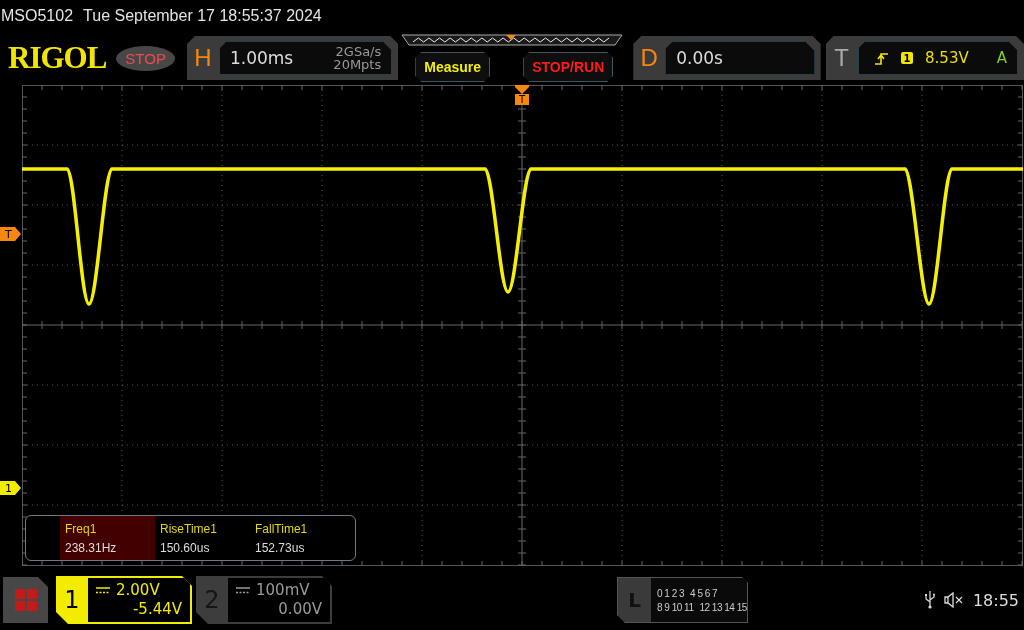 The image size is (1024, 630). Describe the element at coordinates (72, 600) in the screenshot. I see `channel-number: 1` at that location.